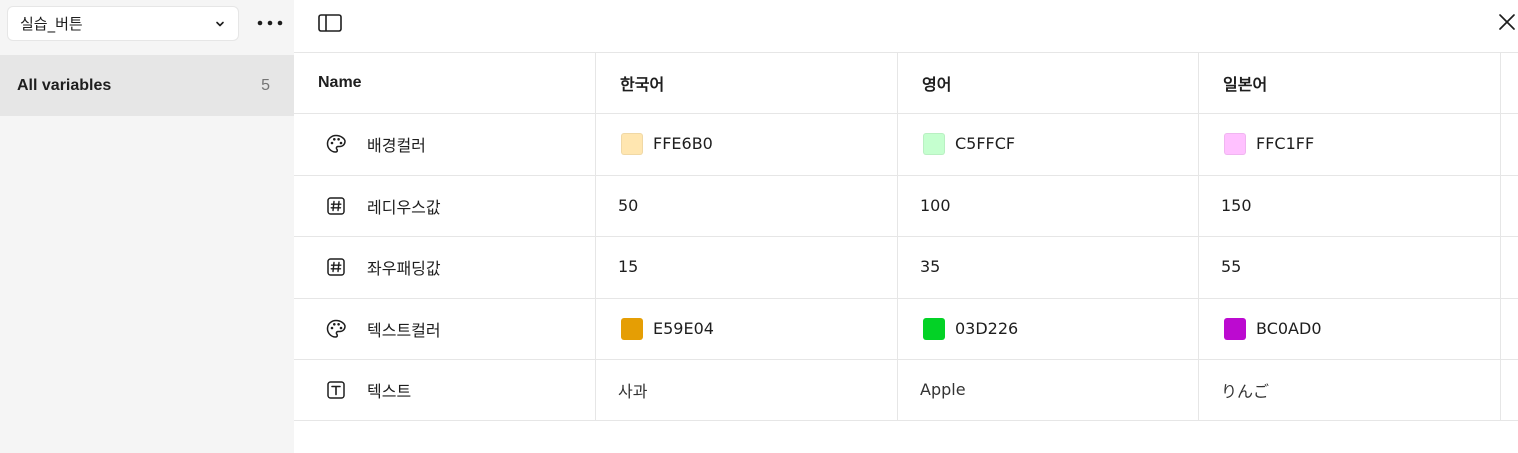 The width and height of the screenshot is (1518, 453). I want to click on variable-value: 100, so click(935, 205).